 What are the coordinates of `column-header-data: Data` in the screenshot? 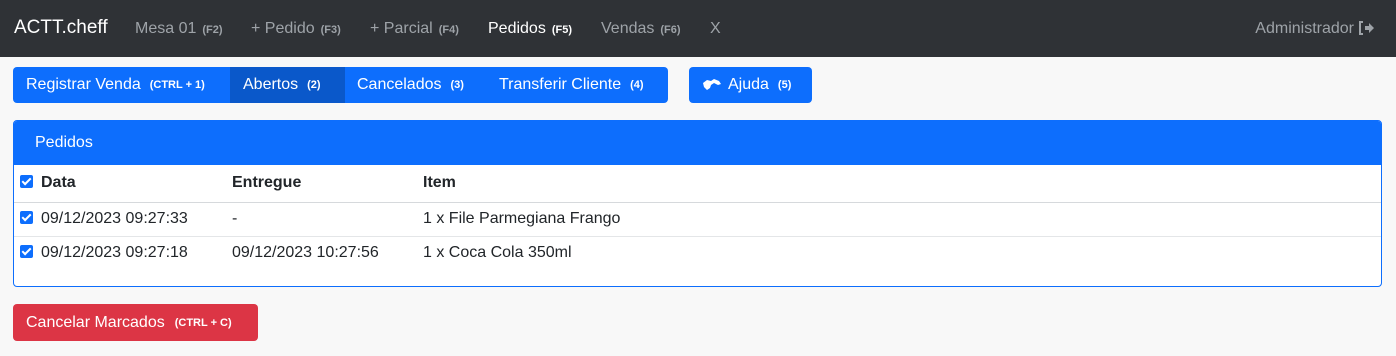 It's located at (136, 184).